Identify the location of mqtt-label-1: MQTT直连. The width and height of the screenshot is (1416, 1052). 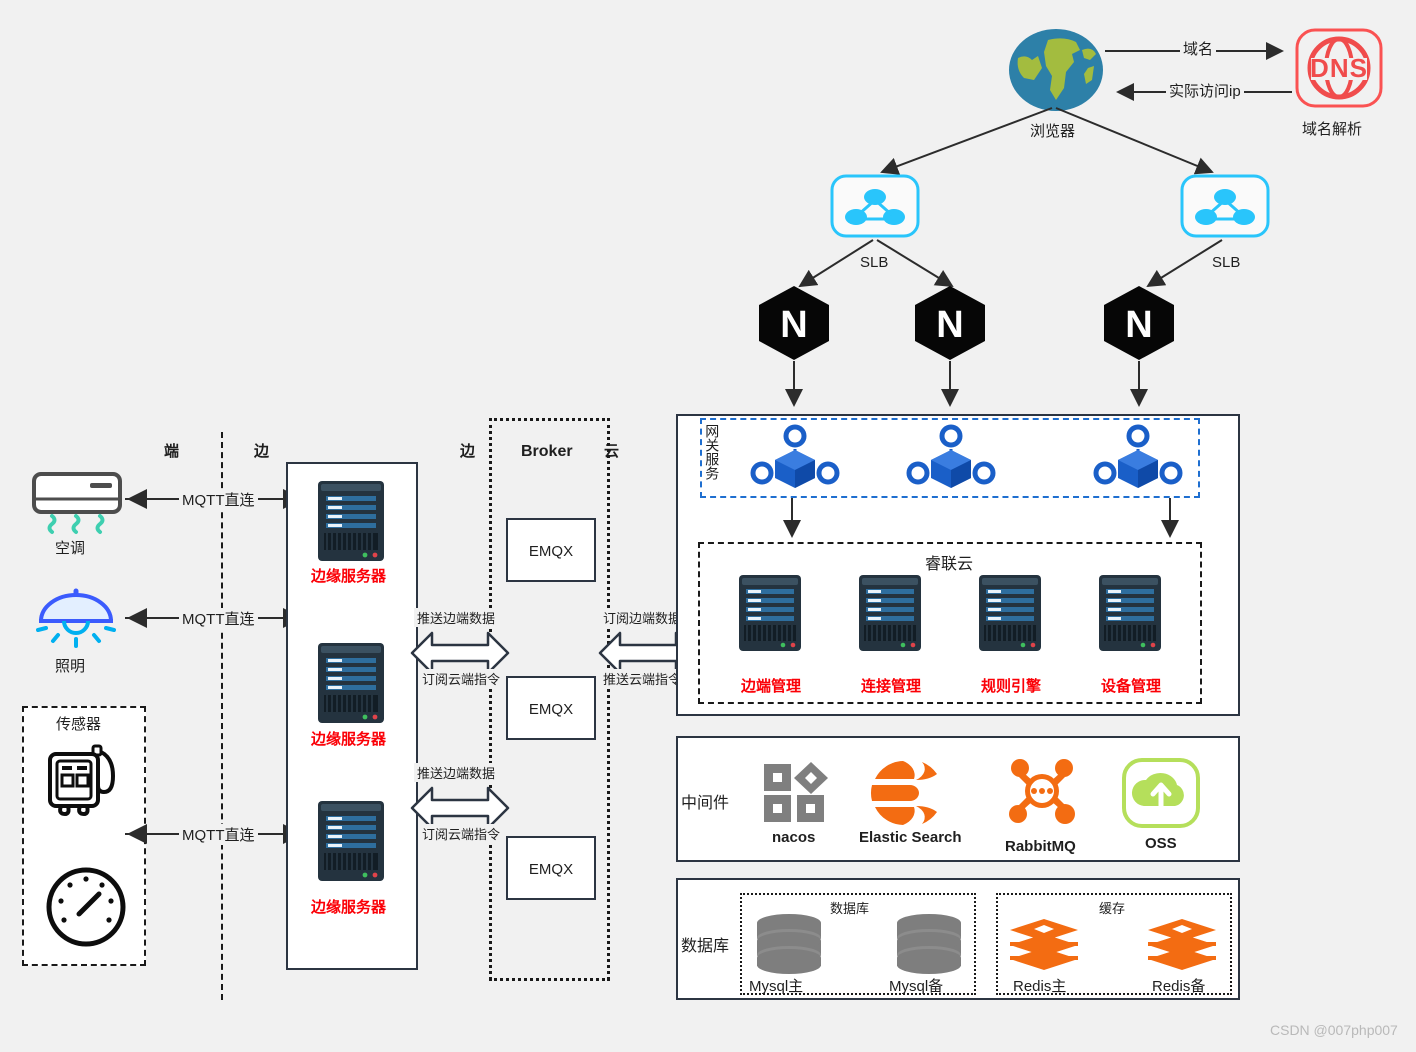
(218, 618).